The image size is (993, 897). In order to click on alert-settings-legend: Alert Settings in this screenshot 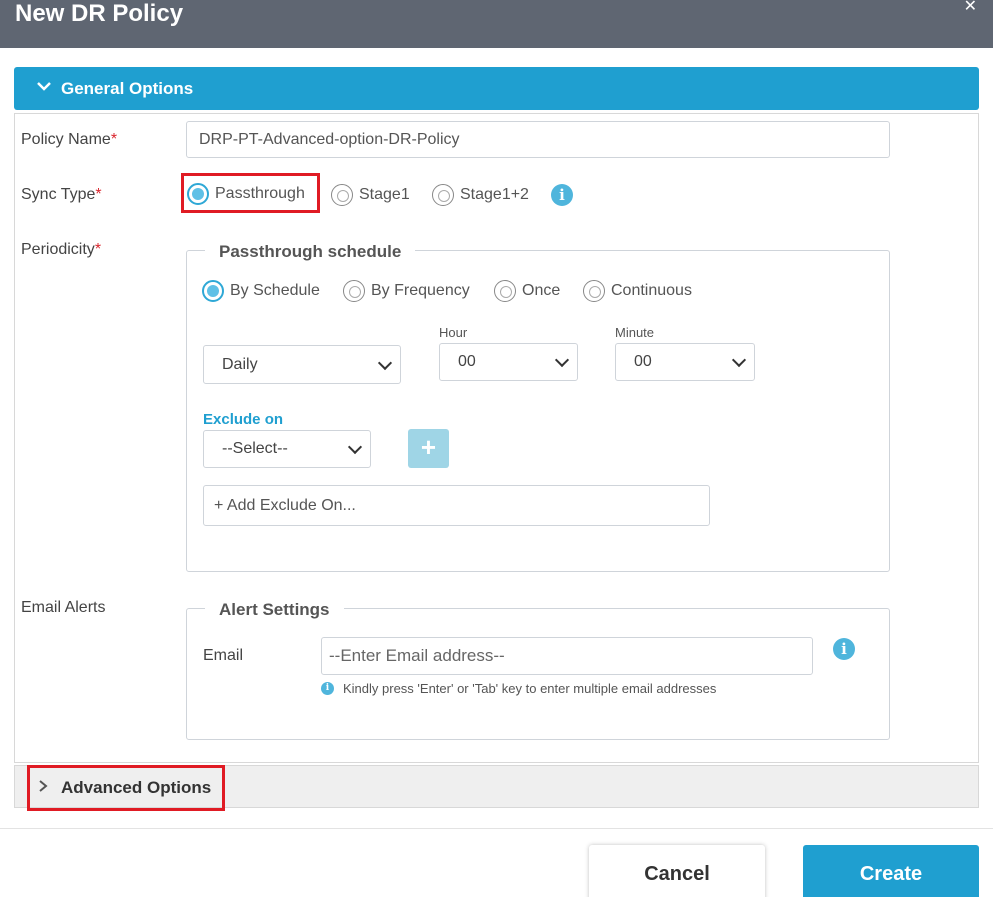, I will do `click(274, 610)`.